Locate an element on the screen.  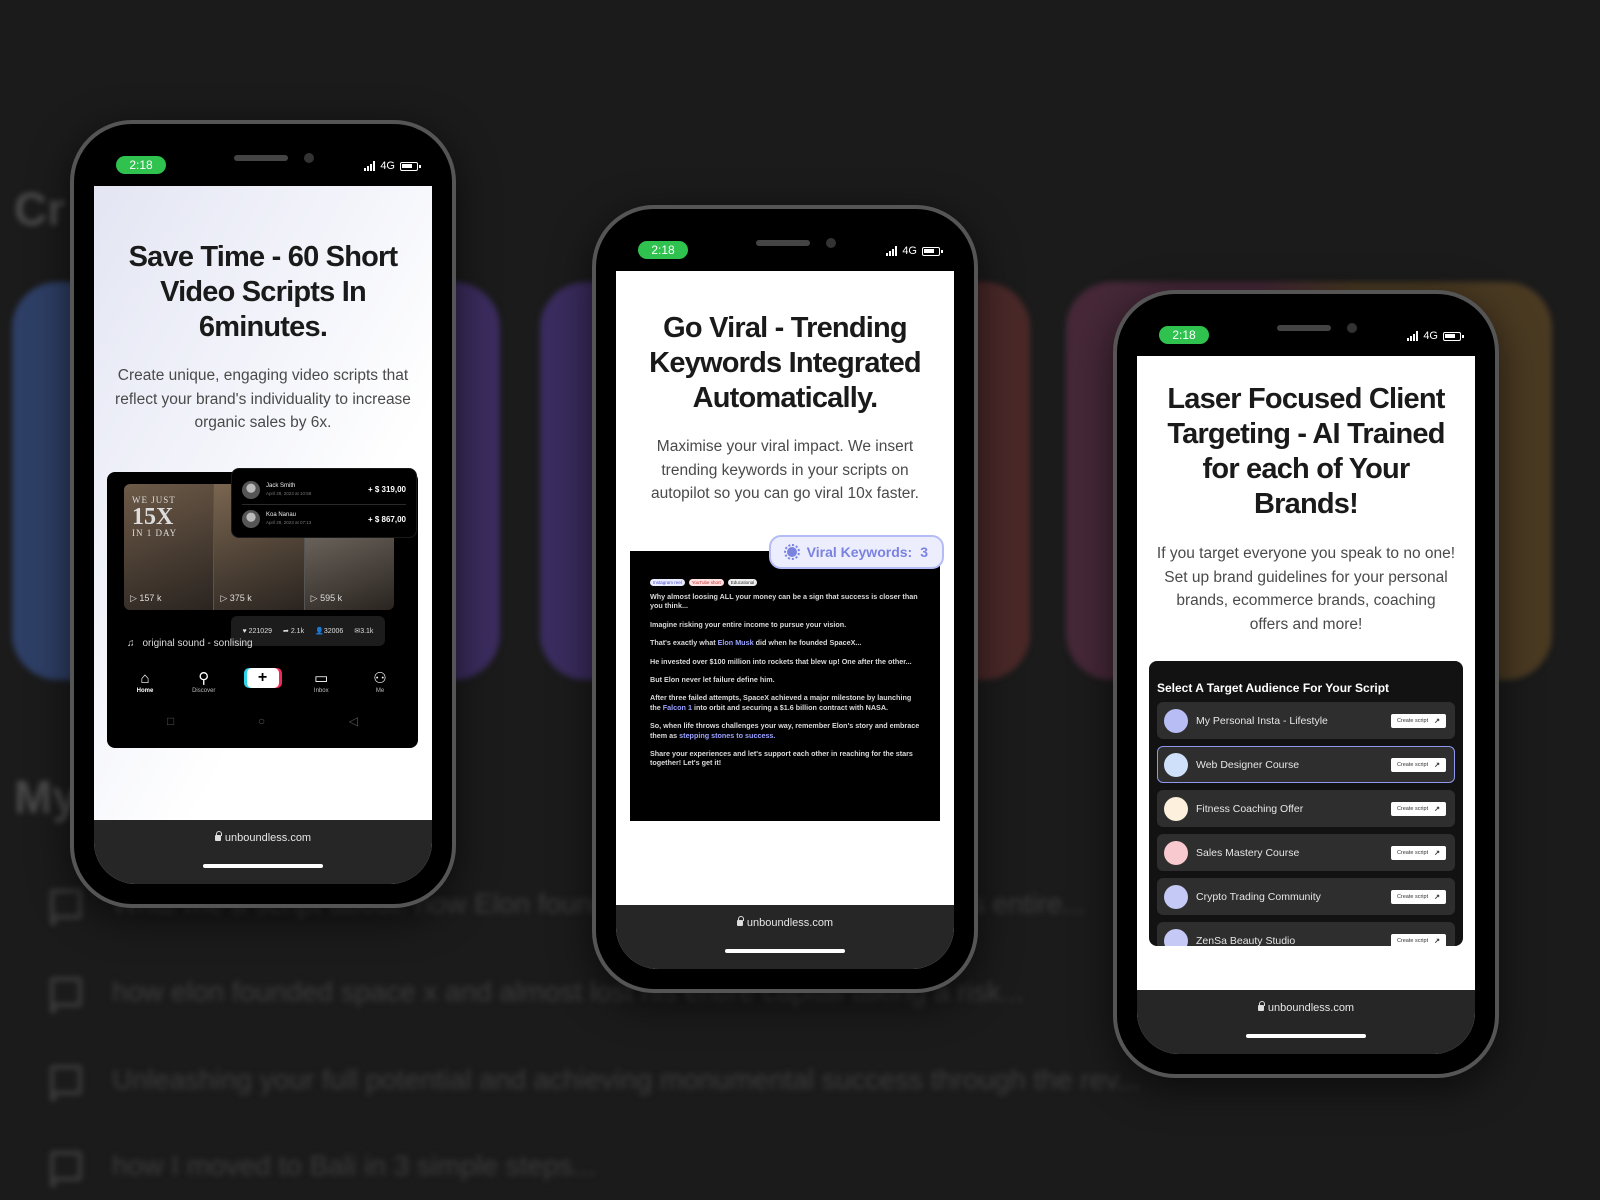
script-paragraph: But Elon never let failure define him. is located at coordinates (712, 680).